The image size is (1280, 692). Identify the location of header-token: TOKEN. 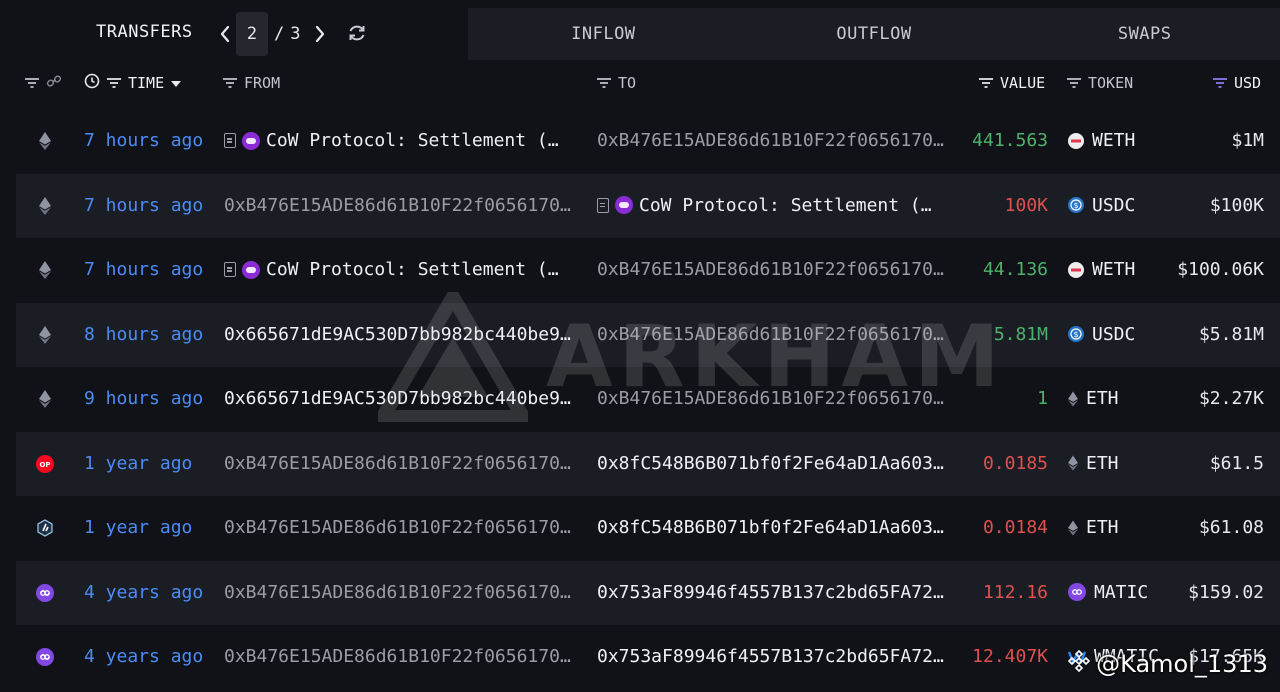
(1099, 83).